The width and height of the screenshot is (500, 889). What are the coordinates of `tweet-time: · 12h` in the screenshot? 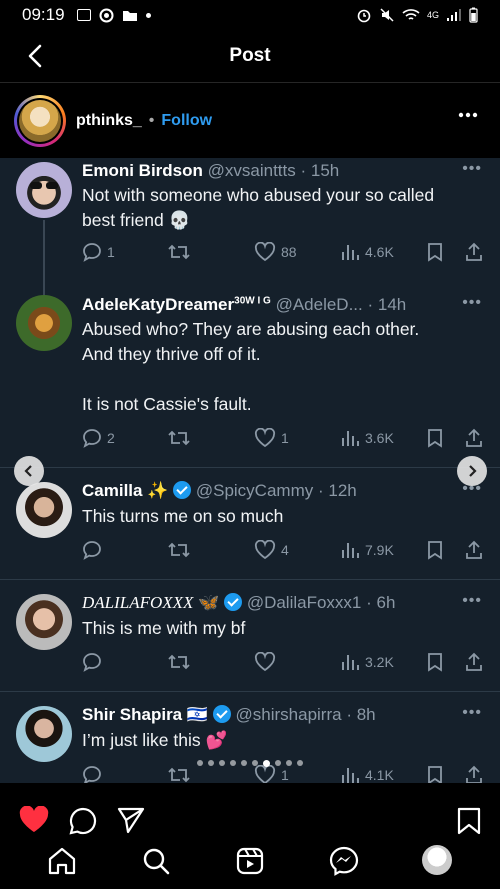 It's located at (337, 490).